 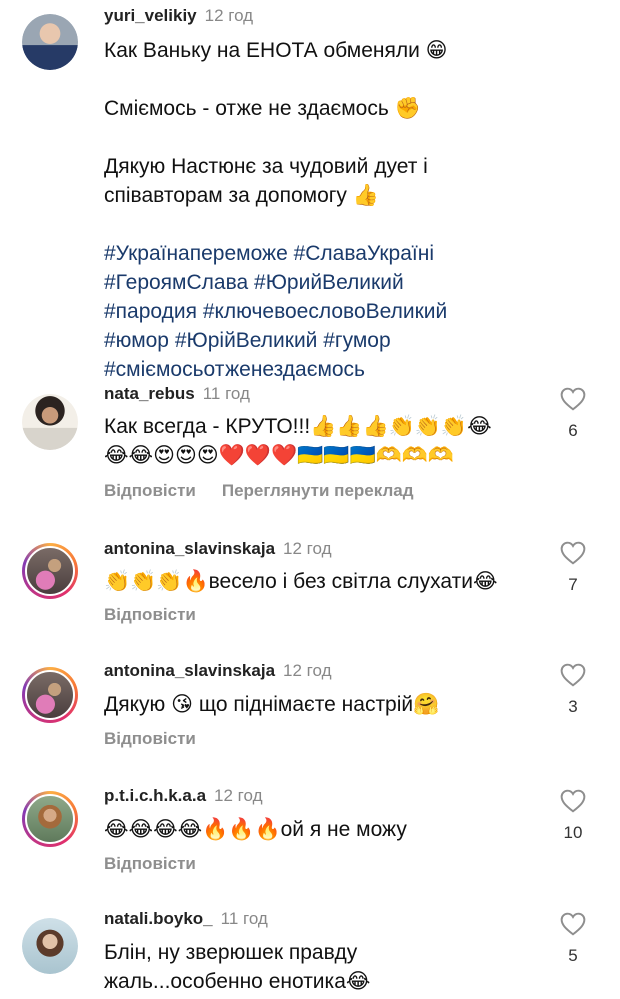 What do you see at coordinates (272, 704) in the screenshot?
I see `comment-line: Дякую 😘 що піднімаєте настрій🤗` at bounding box center [272, 704].